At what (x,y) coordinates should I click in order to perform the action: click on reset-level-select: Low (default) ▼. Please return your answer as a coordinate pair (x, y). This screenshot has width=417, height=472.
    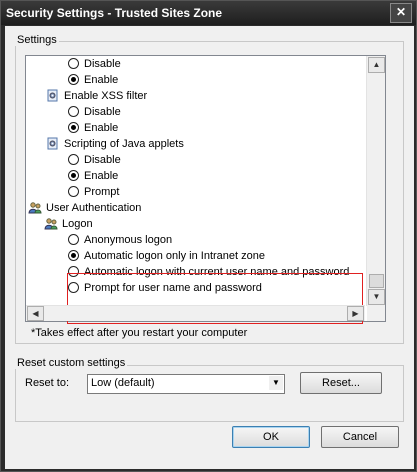
    Looking at the image, I should click on (186, 384).